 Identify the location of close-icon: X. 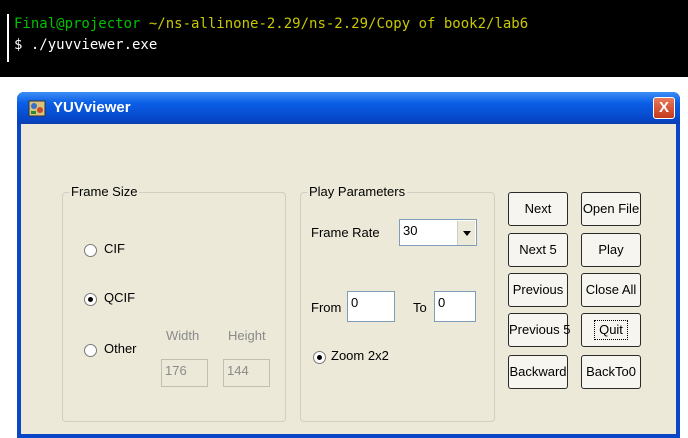
(663, 107).